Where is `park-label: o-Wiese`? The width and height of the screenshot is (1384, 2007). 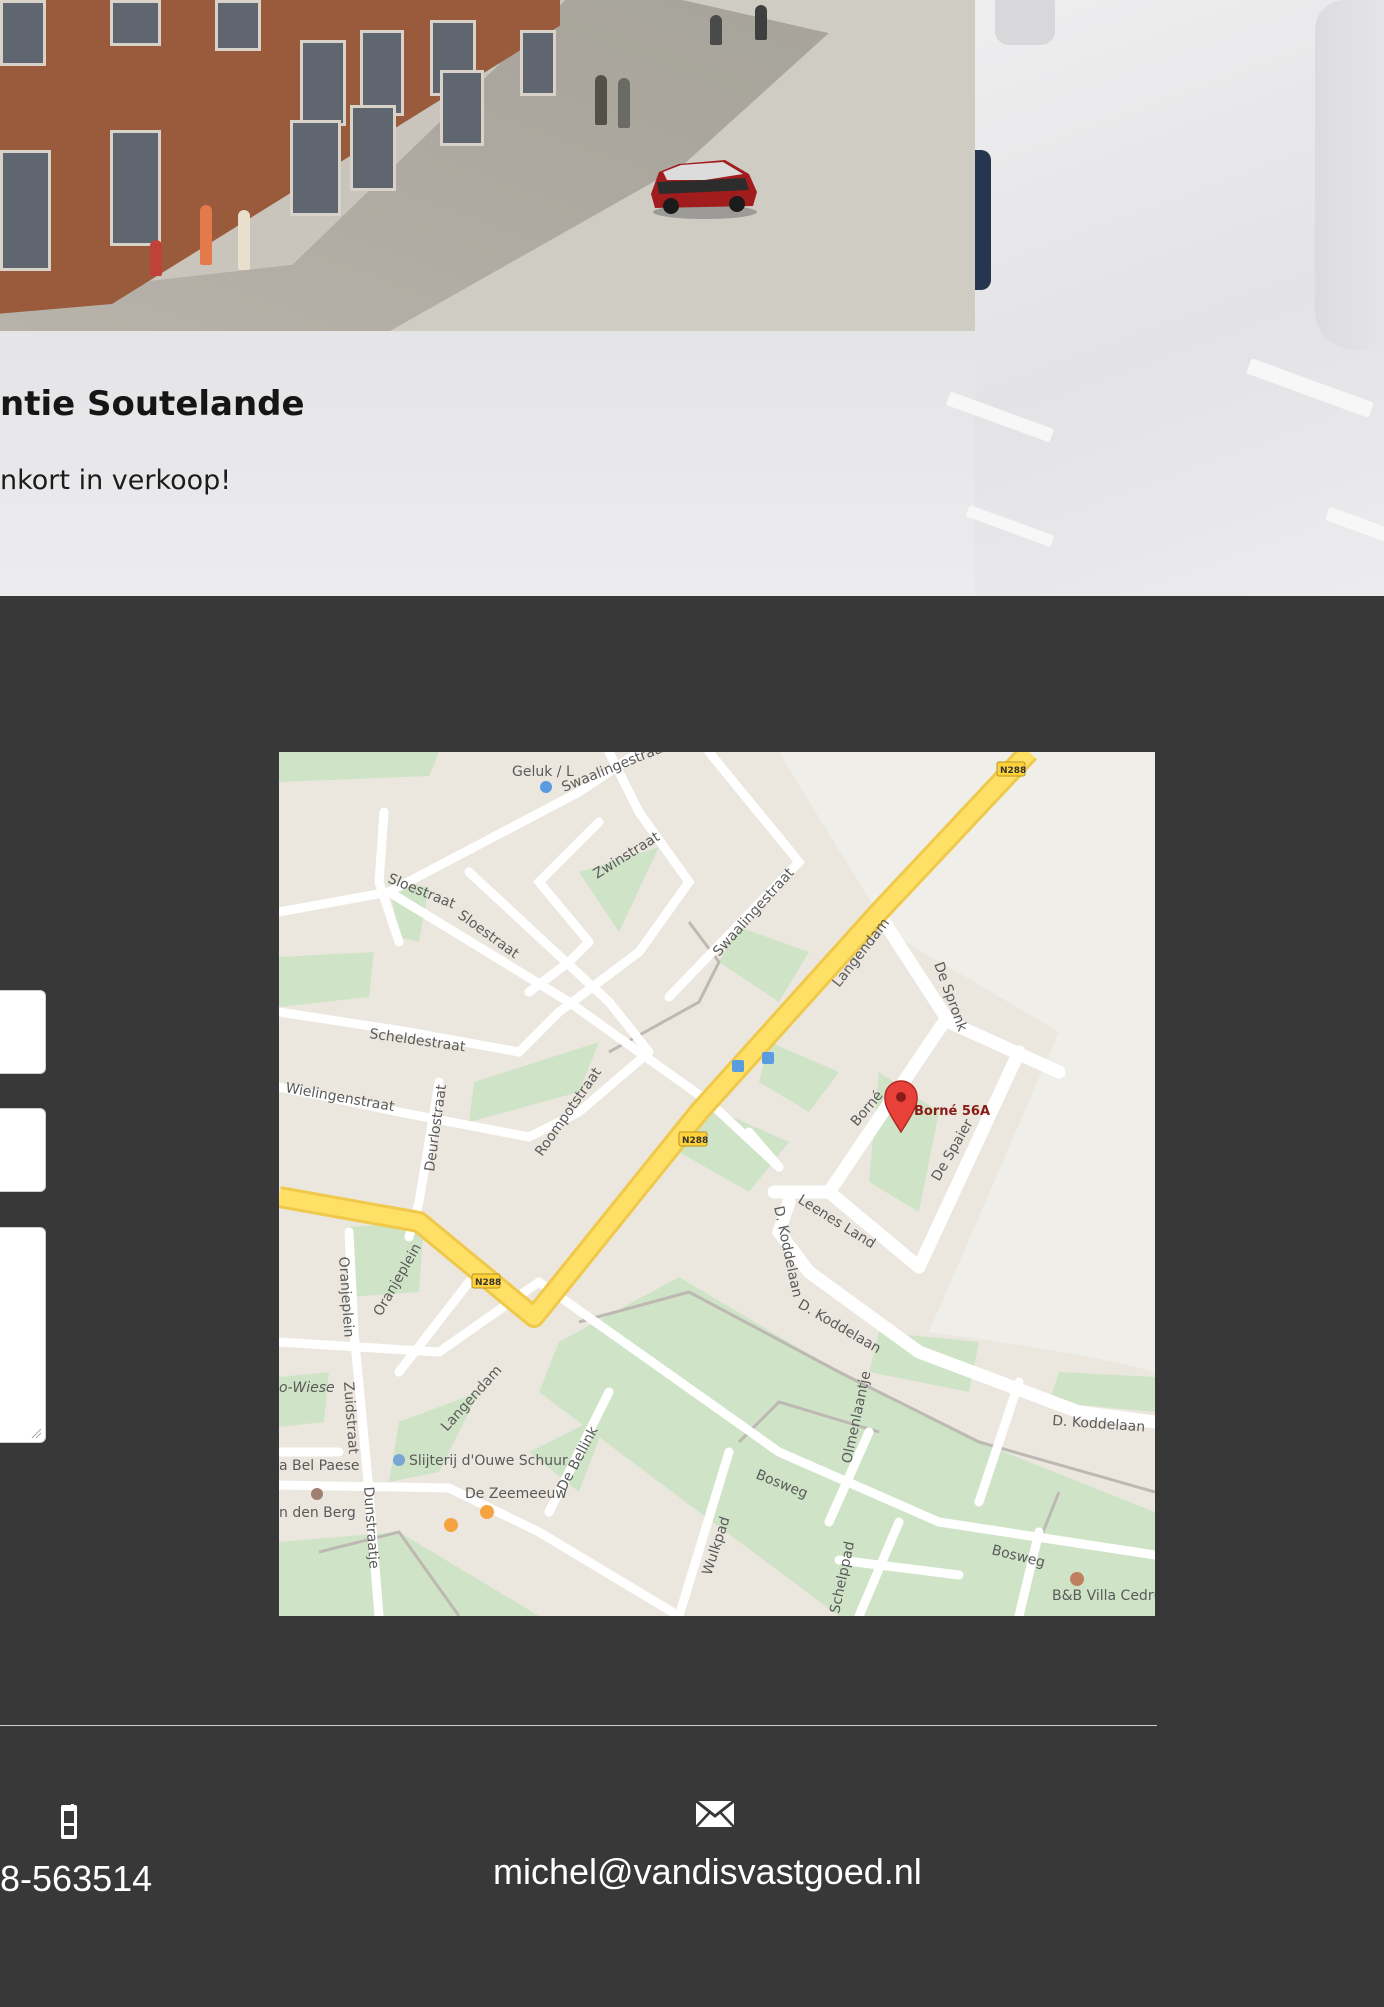 park-label: o-Wiese is located at coordinates (307, 1388).